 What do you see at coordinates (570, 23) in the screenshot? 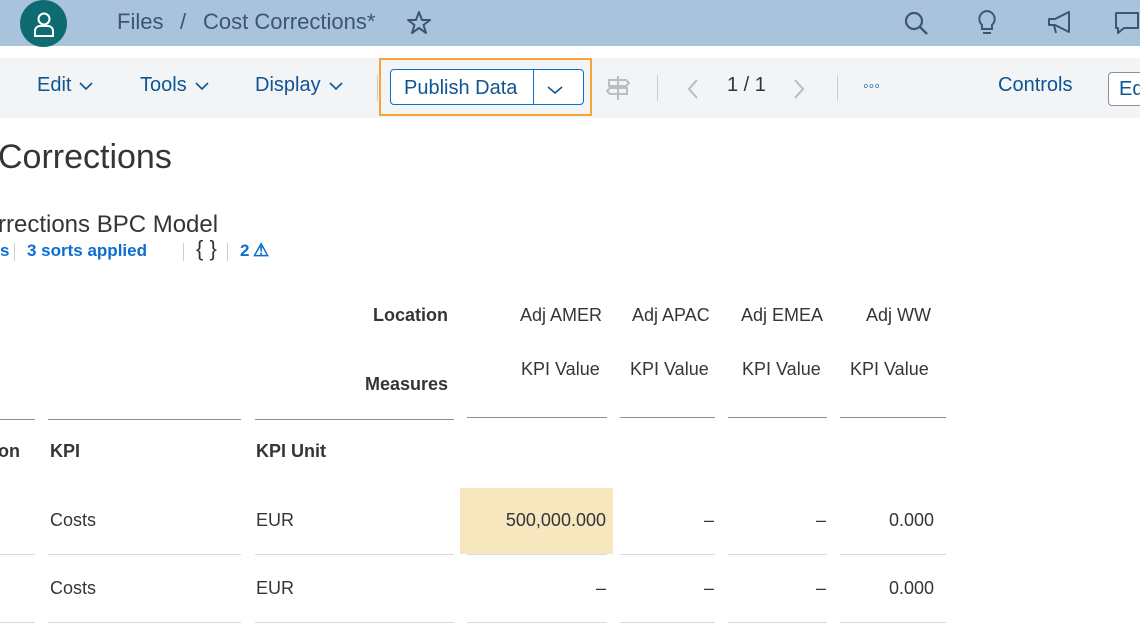
I see `shell-bar: Files / Cost Corrections*` at bounding box center [570, 23].